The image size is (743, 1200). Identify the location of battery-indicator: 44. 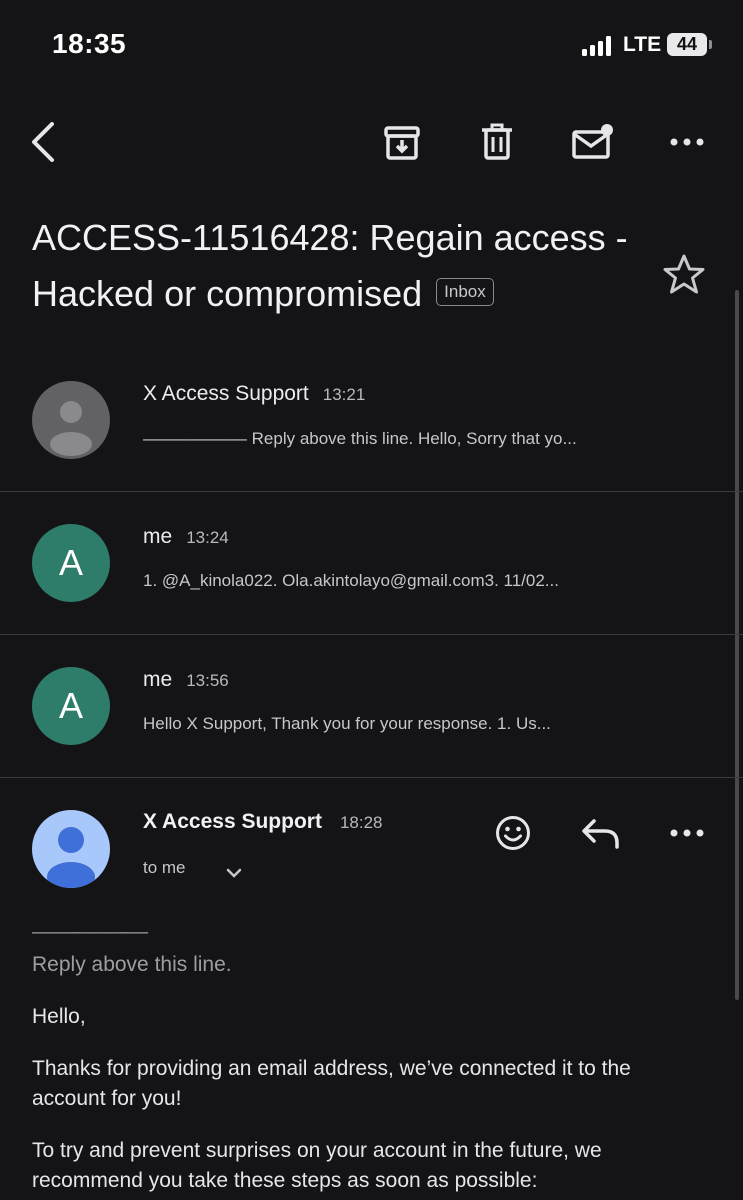
(687, 44).